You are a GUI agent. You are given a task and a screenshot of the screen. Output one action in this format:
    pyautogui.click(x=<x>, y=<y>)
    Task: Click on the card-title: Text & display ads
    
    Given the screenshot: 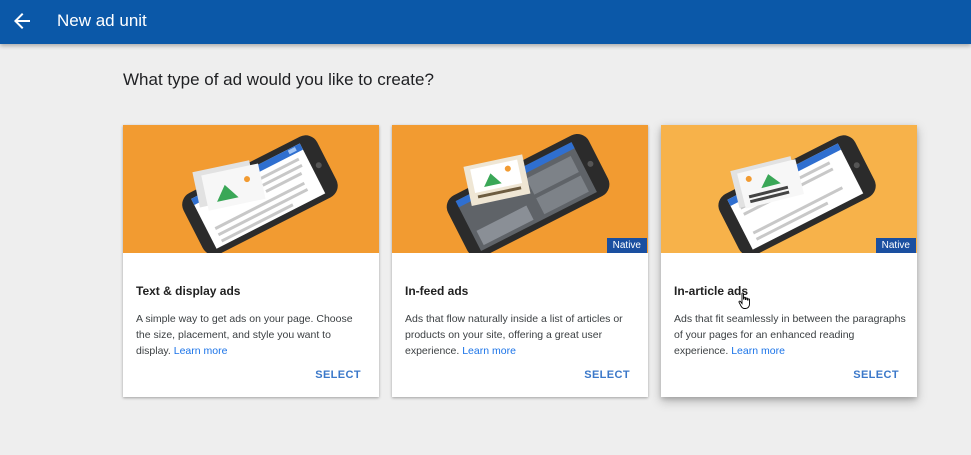 What is the action you would take?
    pyautogui.click(x=188, y=291)
    